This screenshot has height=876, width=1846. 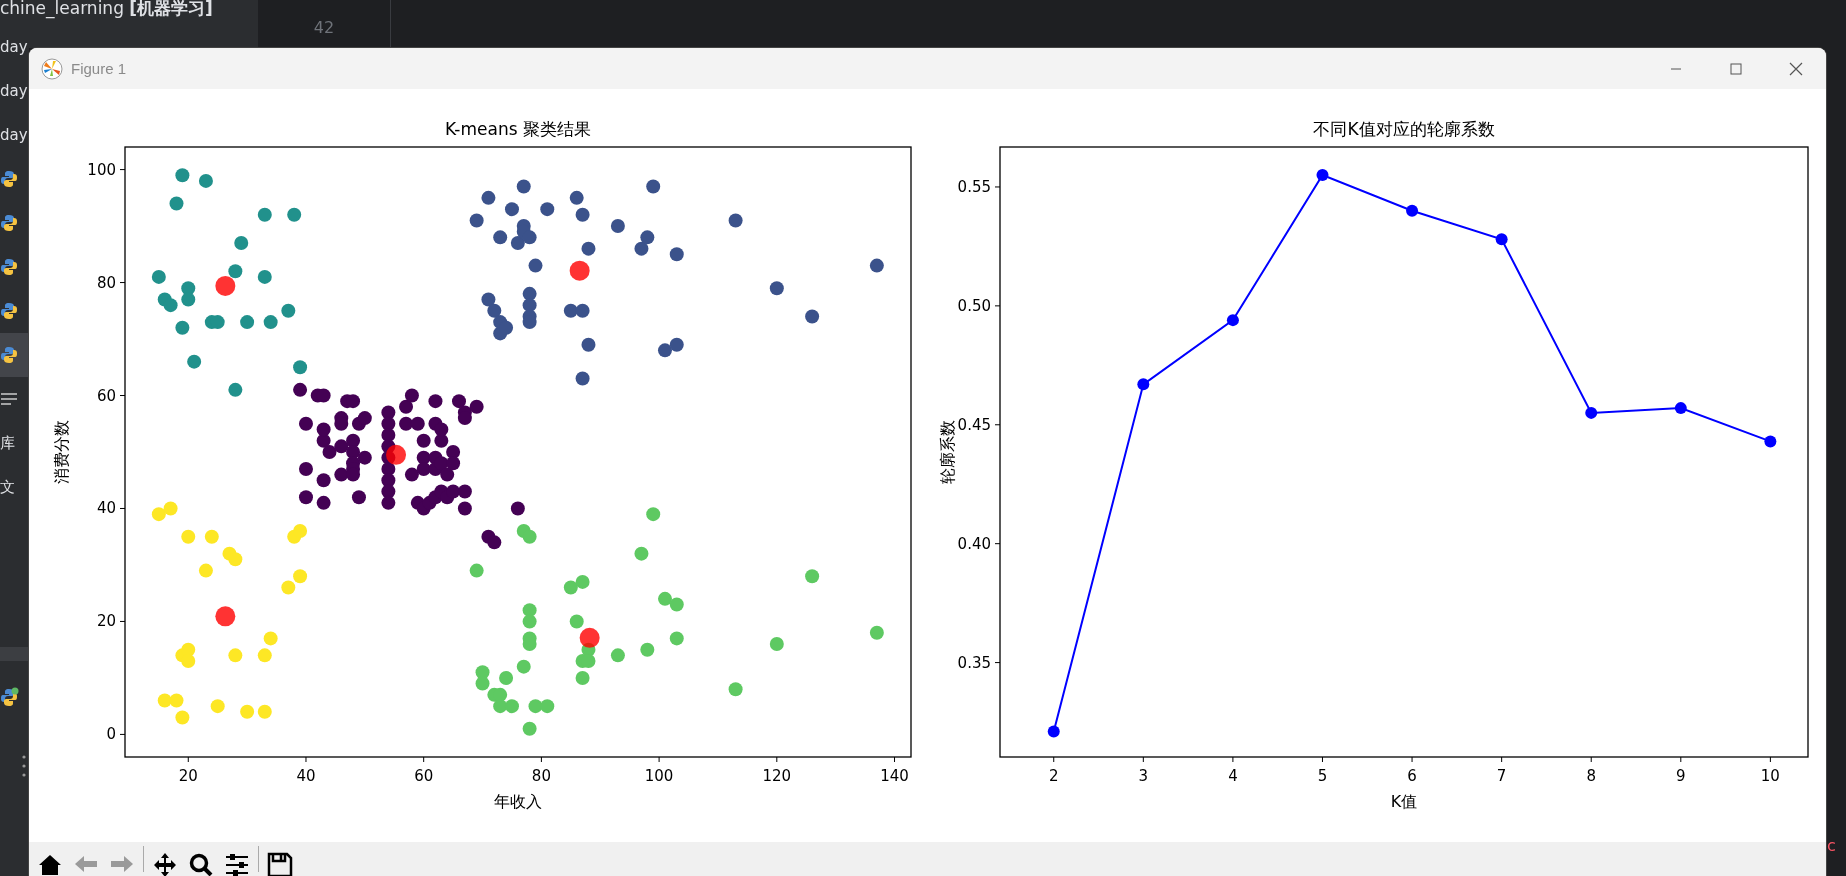 I want to click on tick-label: 7, so click(x=1501, y=776).